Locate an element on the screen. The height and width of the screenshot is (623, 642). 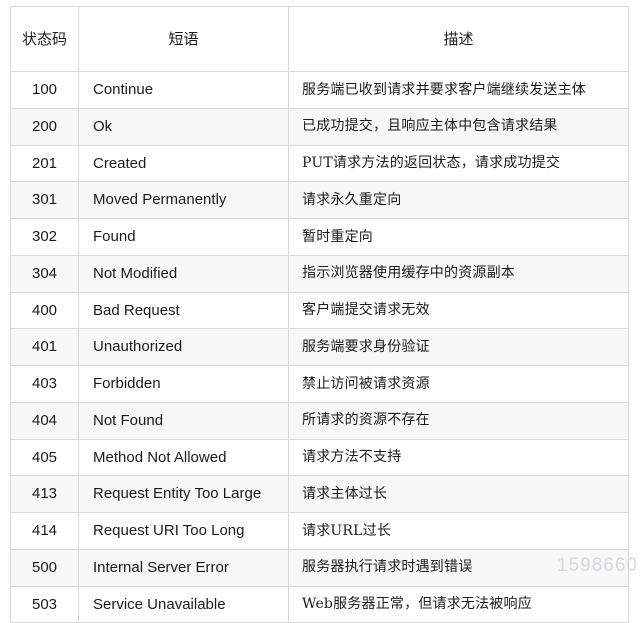
column-header-status-code: 状态码 is located at coordinates (44, 39).